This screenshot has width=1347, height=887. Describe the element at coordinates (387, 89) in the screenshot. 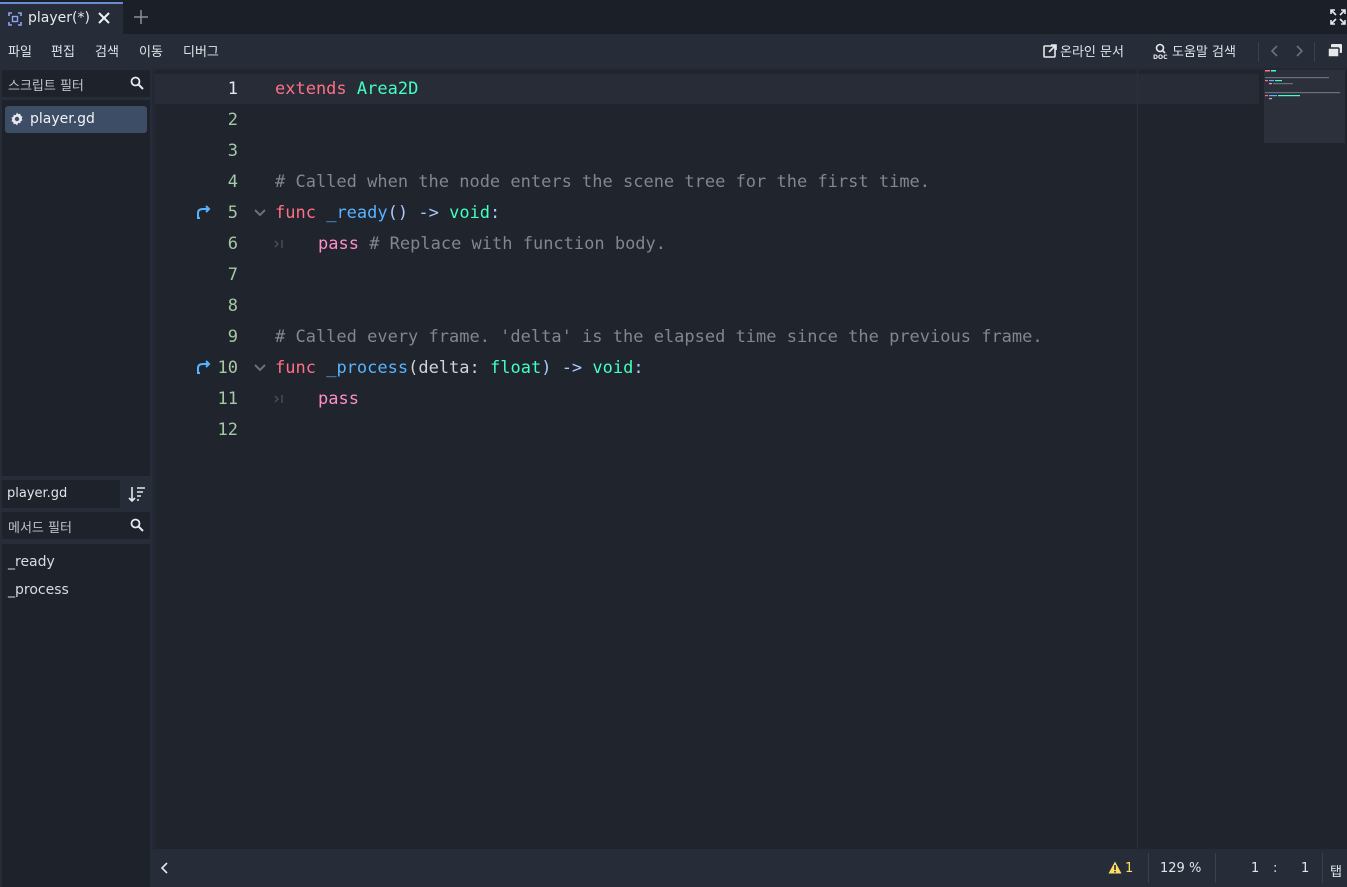

I see `class-token: Area2D` at that location.